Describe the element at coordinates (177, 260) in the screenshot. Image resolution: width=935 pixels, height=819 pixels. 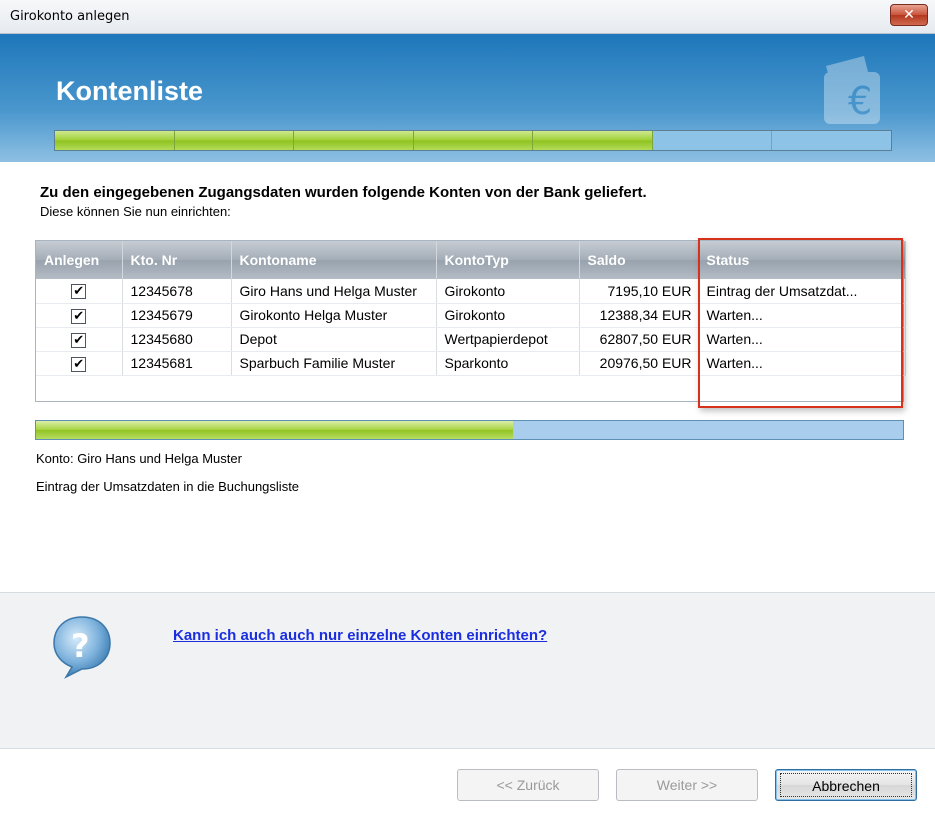
I see `column-header-kto-nr: Kto. Nr` at that location.